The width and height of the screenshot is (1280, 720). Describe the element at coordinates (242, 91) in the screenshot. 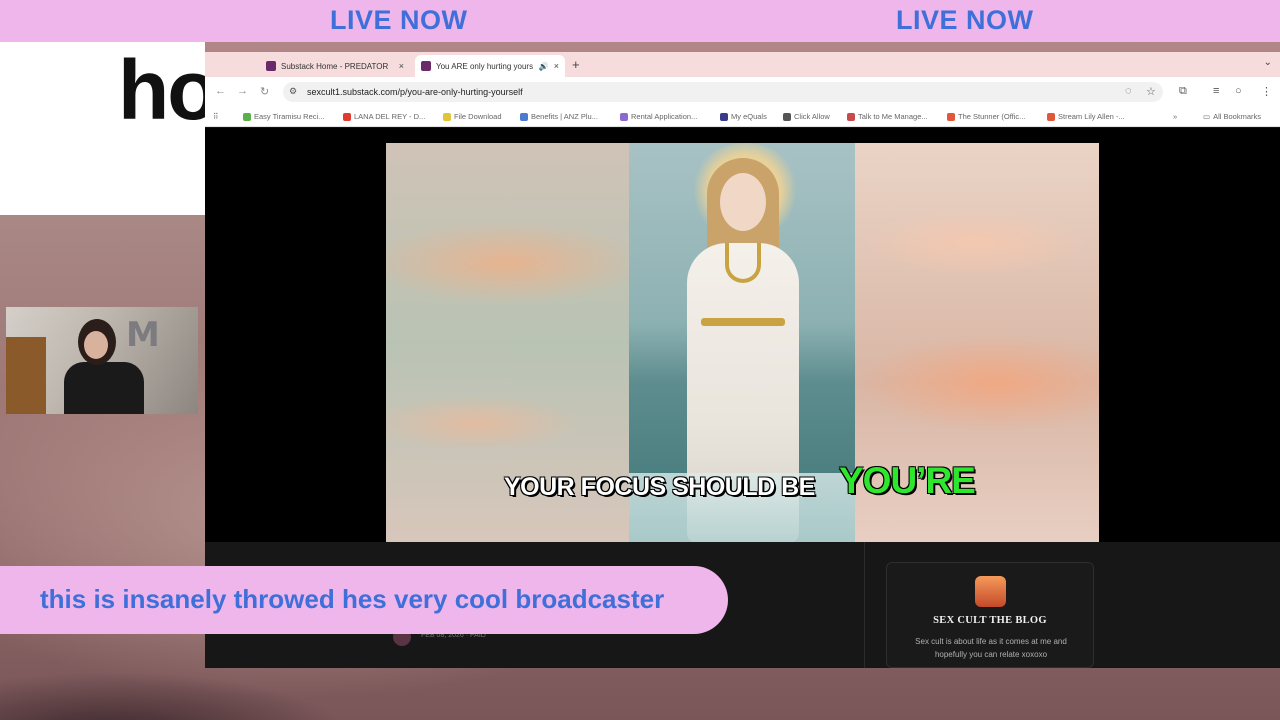

I see `forward-icon: →` at that location.